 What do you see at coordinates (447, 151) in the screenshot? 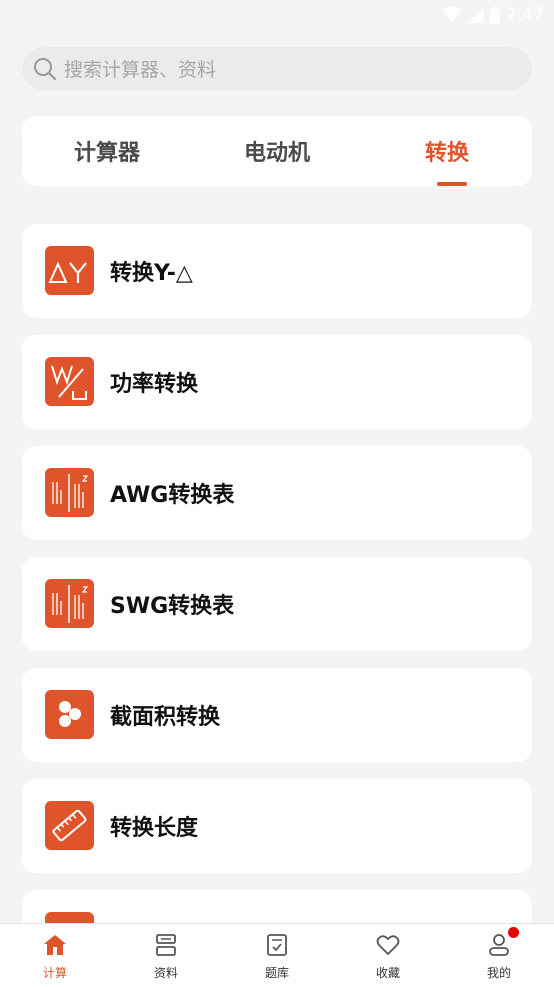
I see `tab-conversion: 转换` at bounding box center [447, 151].